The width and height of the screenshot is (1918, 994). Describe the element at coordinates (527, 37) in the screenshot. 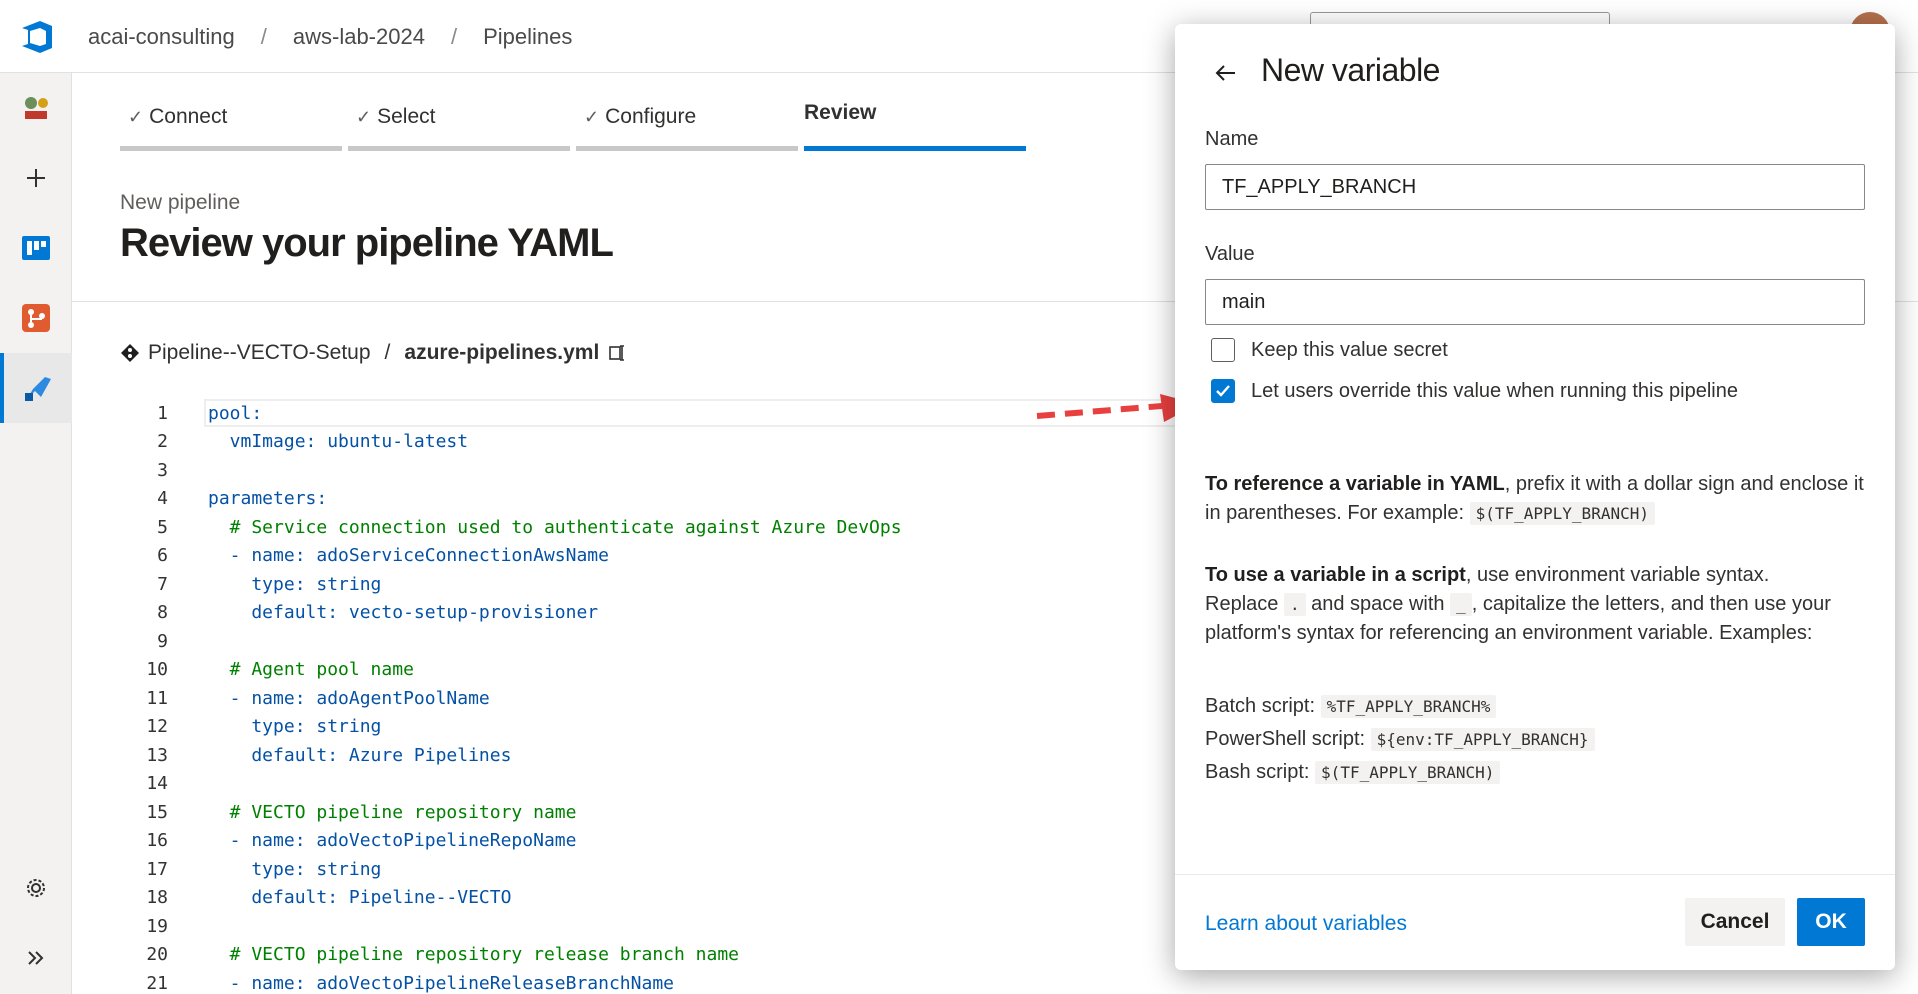

I see `breadcrumb-section: Pipelines` at that location.